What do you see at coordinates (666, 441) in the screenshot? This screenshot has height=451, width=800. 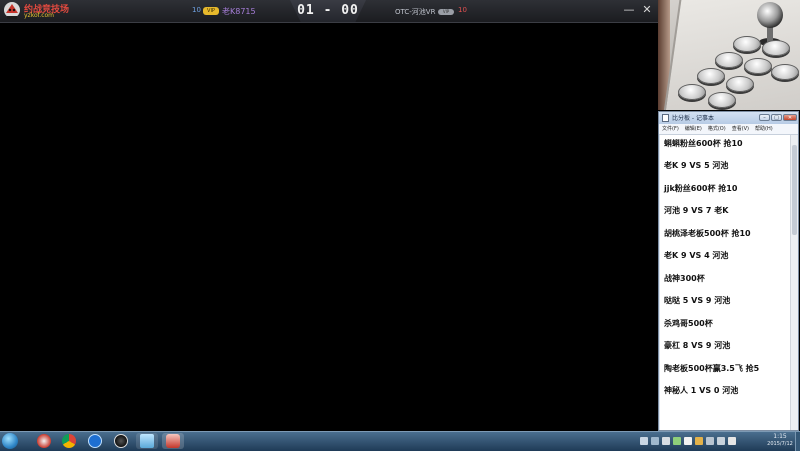 I see `tray-app-icon` at bounding box center [666, 441].